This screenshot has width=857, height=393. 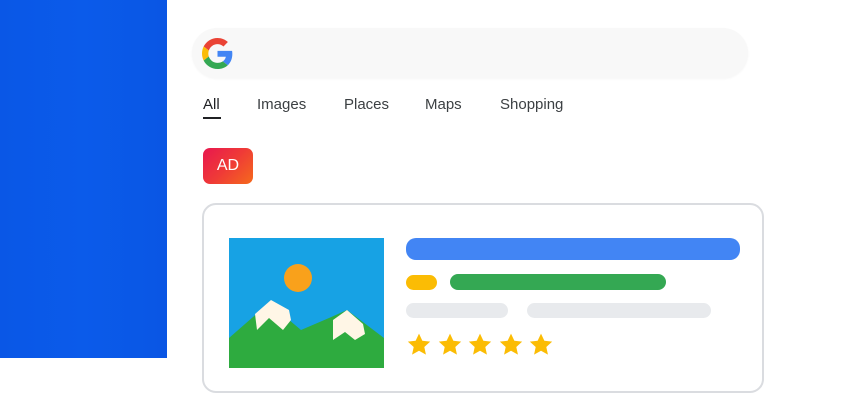 I want to click on result-title-placeholder, so click(x=573, y=249).